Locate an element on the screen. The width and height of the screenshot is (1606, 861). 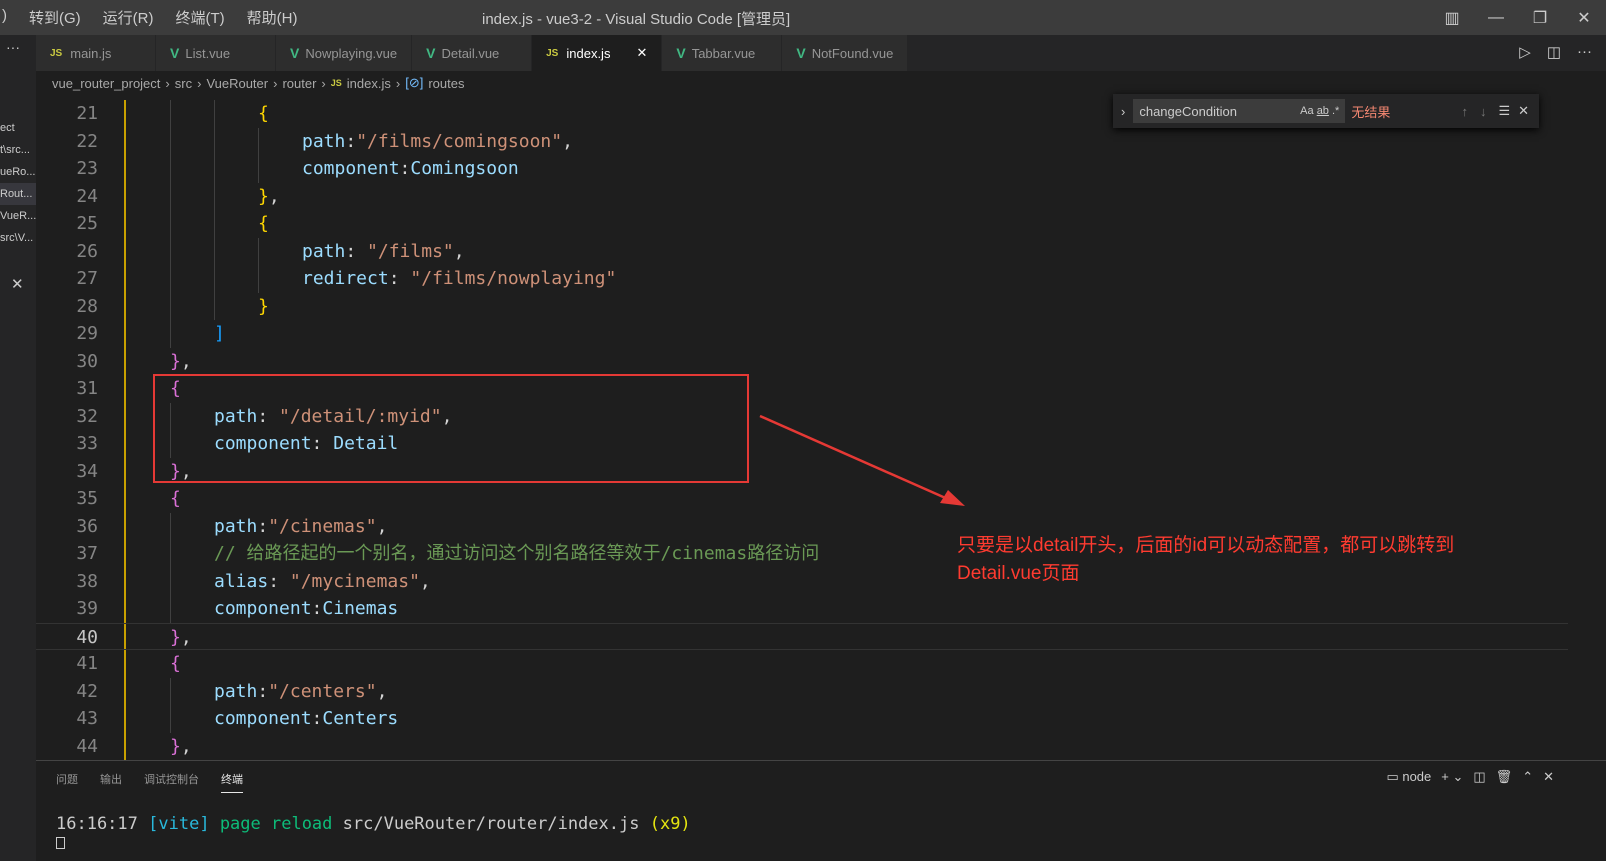
terminal-cursor is located at coordinates (60, 843).